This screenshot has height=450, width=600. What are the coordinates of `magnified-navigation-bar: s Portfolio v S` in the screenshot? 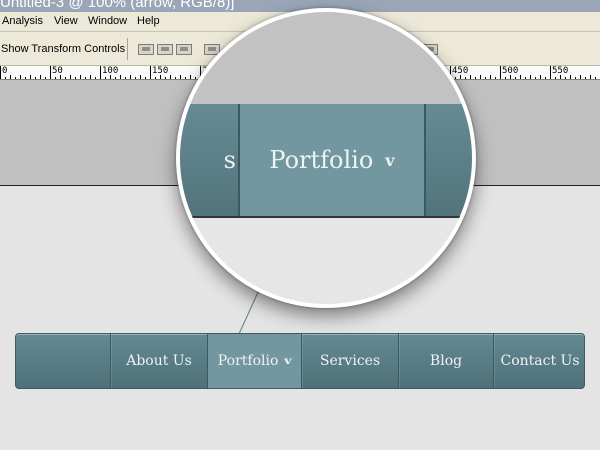 It's located at (326, 161).